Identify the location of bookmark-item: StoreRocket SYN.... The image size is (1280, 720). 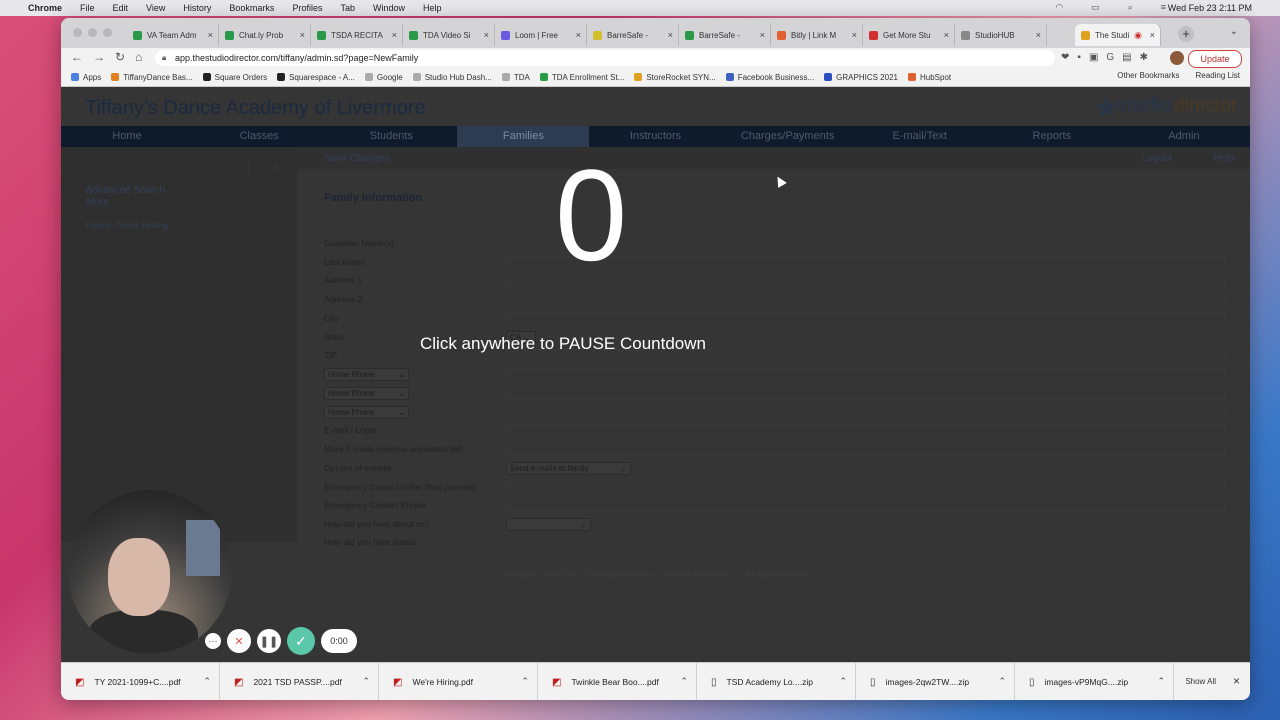
(675, 77).